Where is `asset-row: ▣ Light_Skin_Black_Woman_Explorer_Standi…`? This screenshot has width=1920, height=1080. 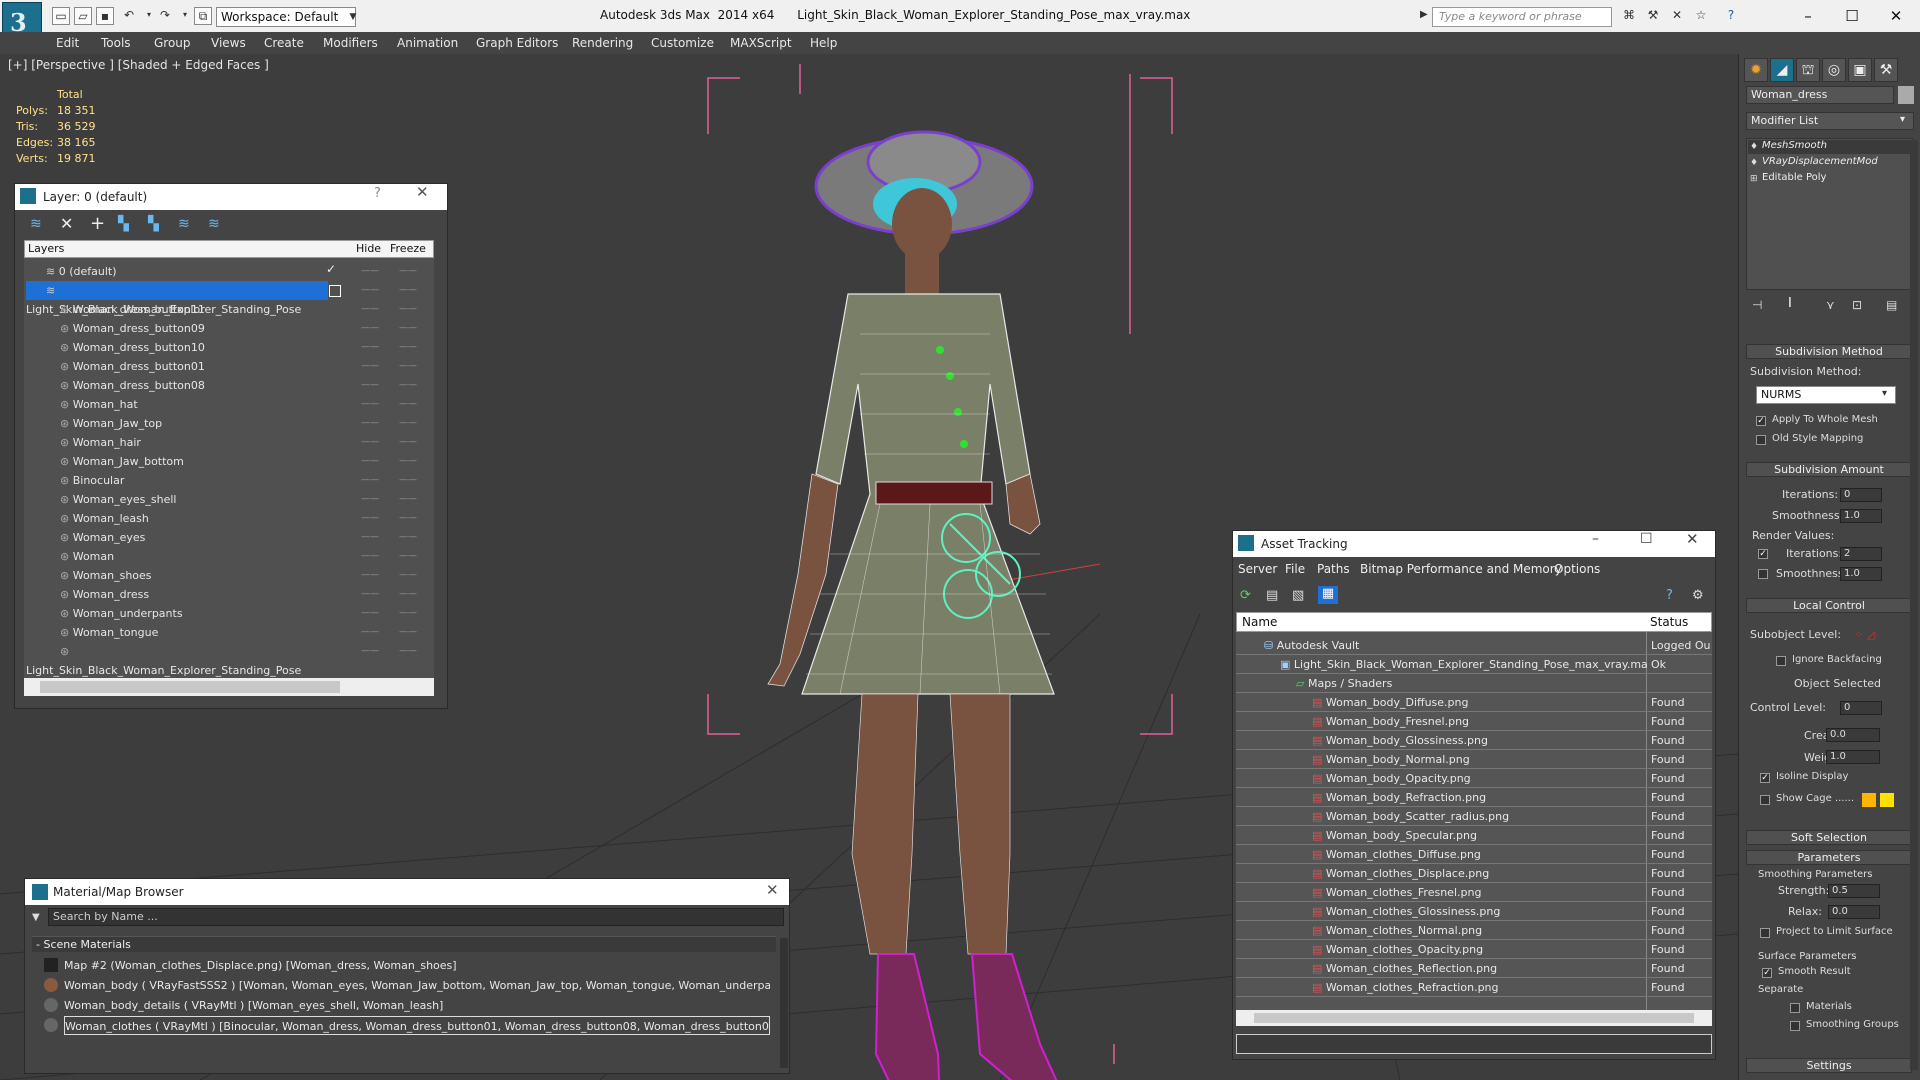 asset-row: ▣ Light_Skin_Black_Woman_Explorer_Standi… is located at coordinates (1443, 664).